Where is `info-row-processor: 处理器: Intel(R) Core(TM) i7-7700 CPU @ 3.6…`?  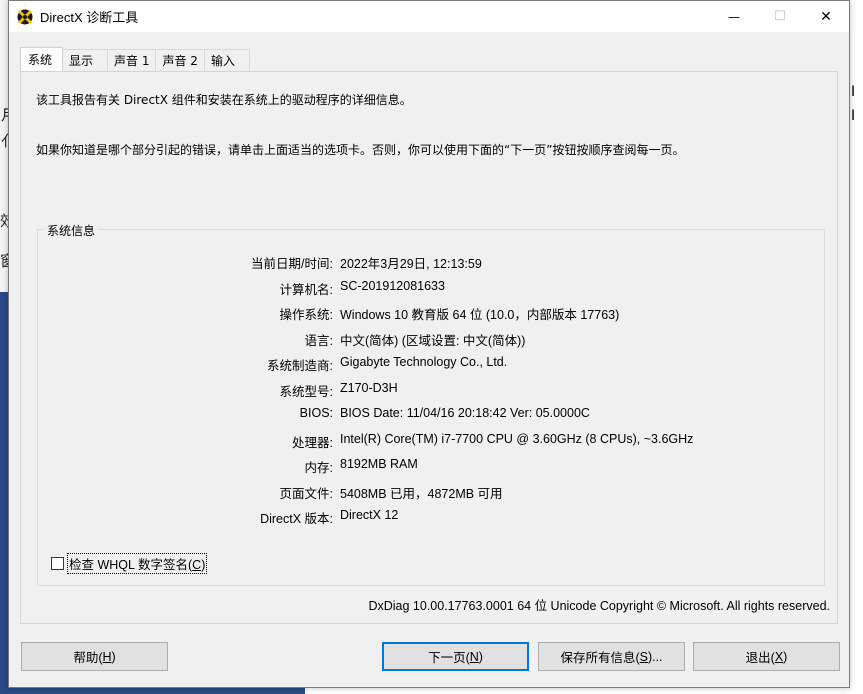 info-row-processor: 处理器: Intel(R) Core(TM) i7-7700 CPU @ 3.6… is located at coordinates (431, 441).